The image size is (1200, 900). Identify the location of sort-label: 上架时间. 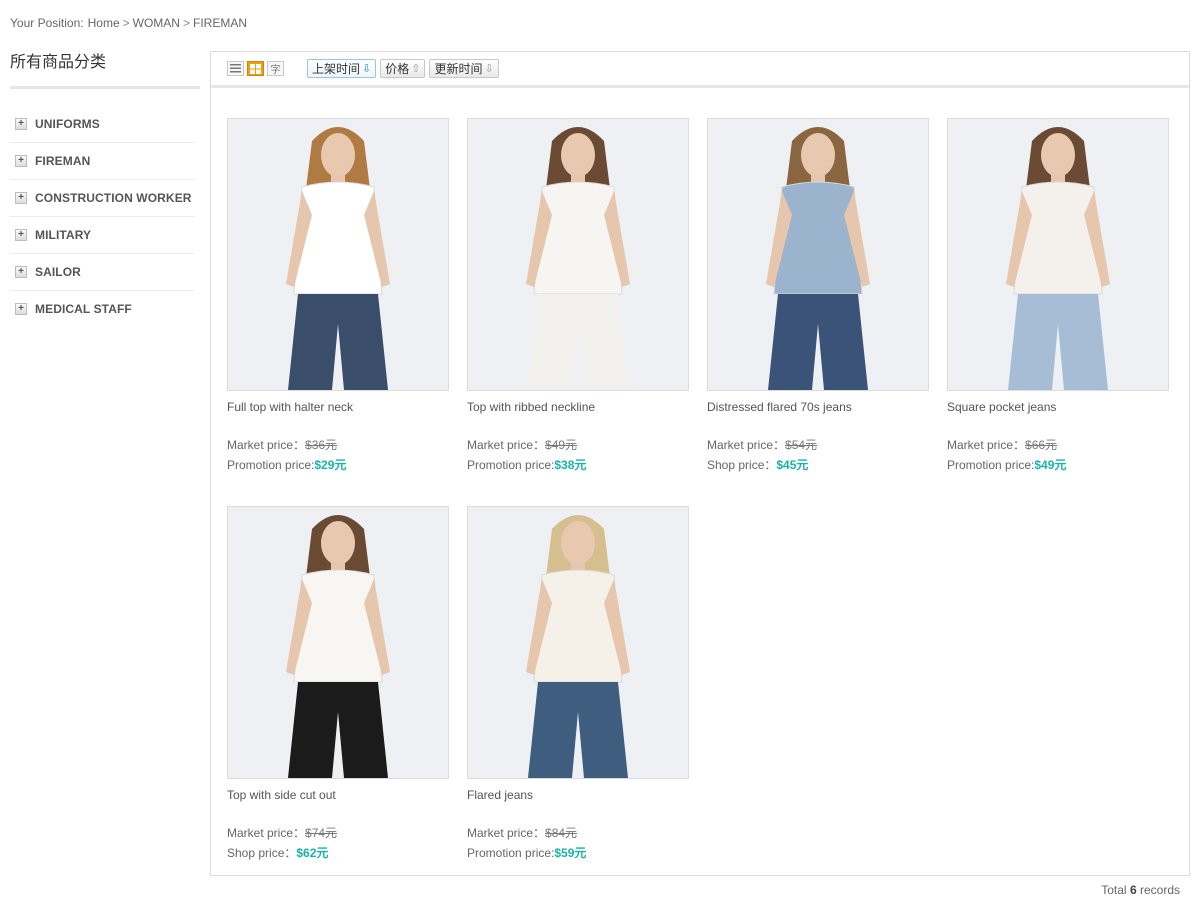
(336, 69).